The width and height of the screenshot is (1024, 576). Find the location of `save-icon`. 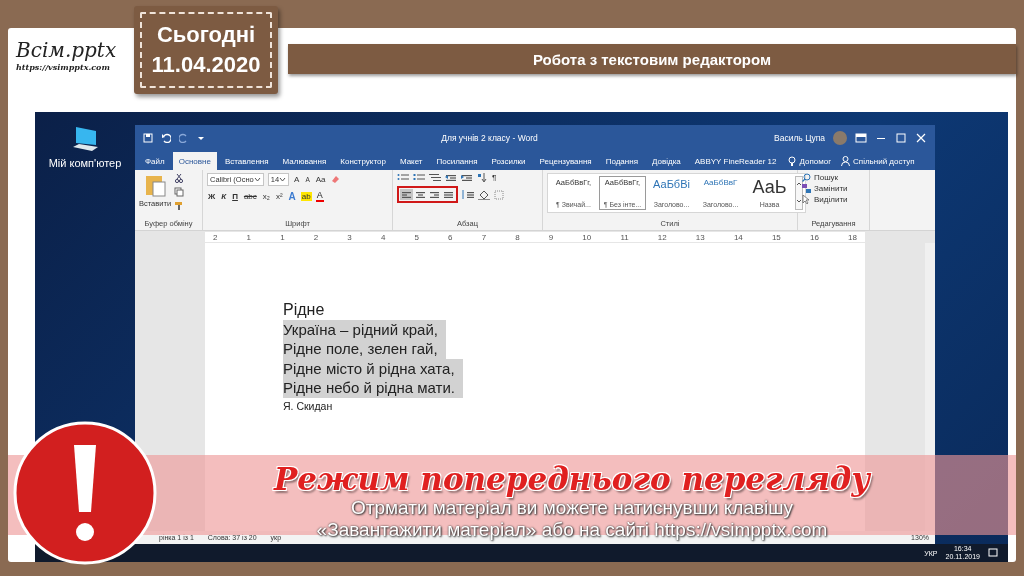

save-icon is located at coordinates (148, 137).